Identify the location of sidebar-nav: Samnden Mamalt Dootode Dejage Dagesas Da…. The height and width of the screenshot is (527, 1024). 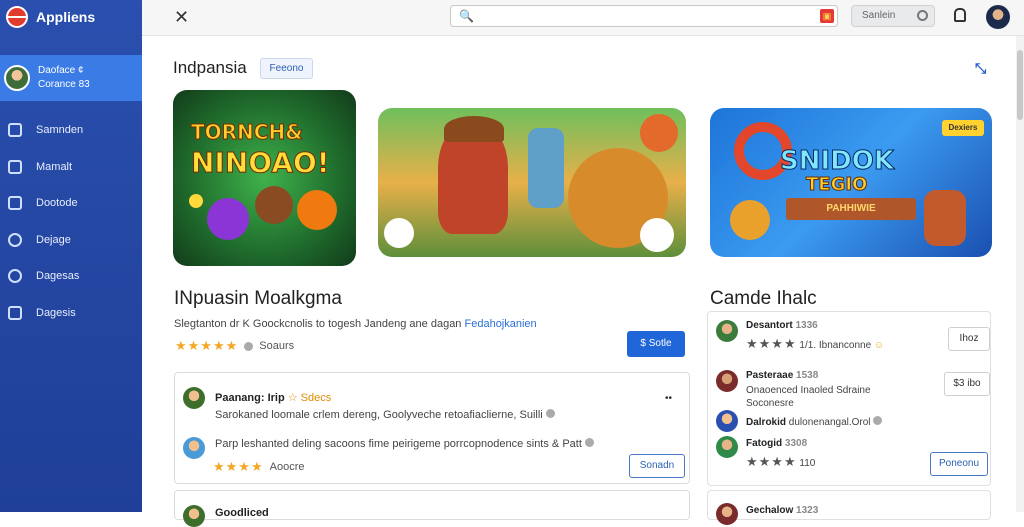
(71, 221).